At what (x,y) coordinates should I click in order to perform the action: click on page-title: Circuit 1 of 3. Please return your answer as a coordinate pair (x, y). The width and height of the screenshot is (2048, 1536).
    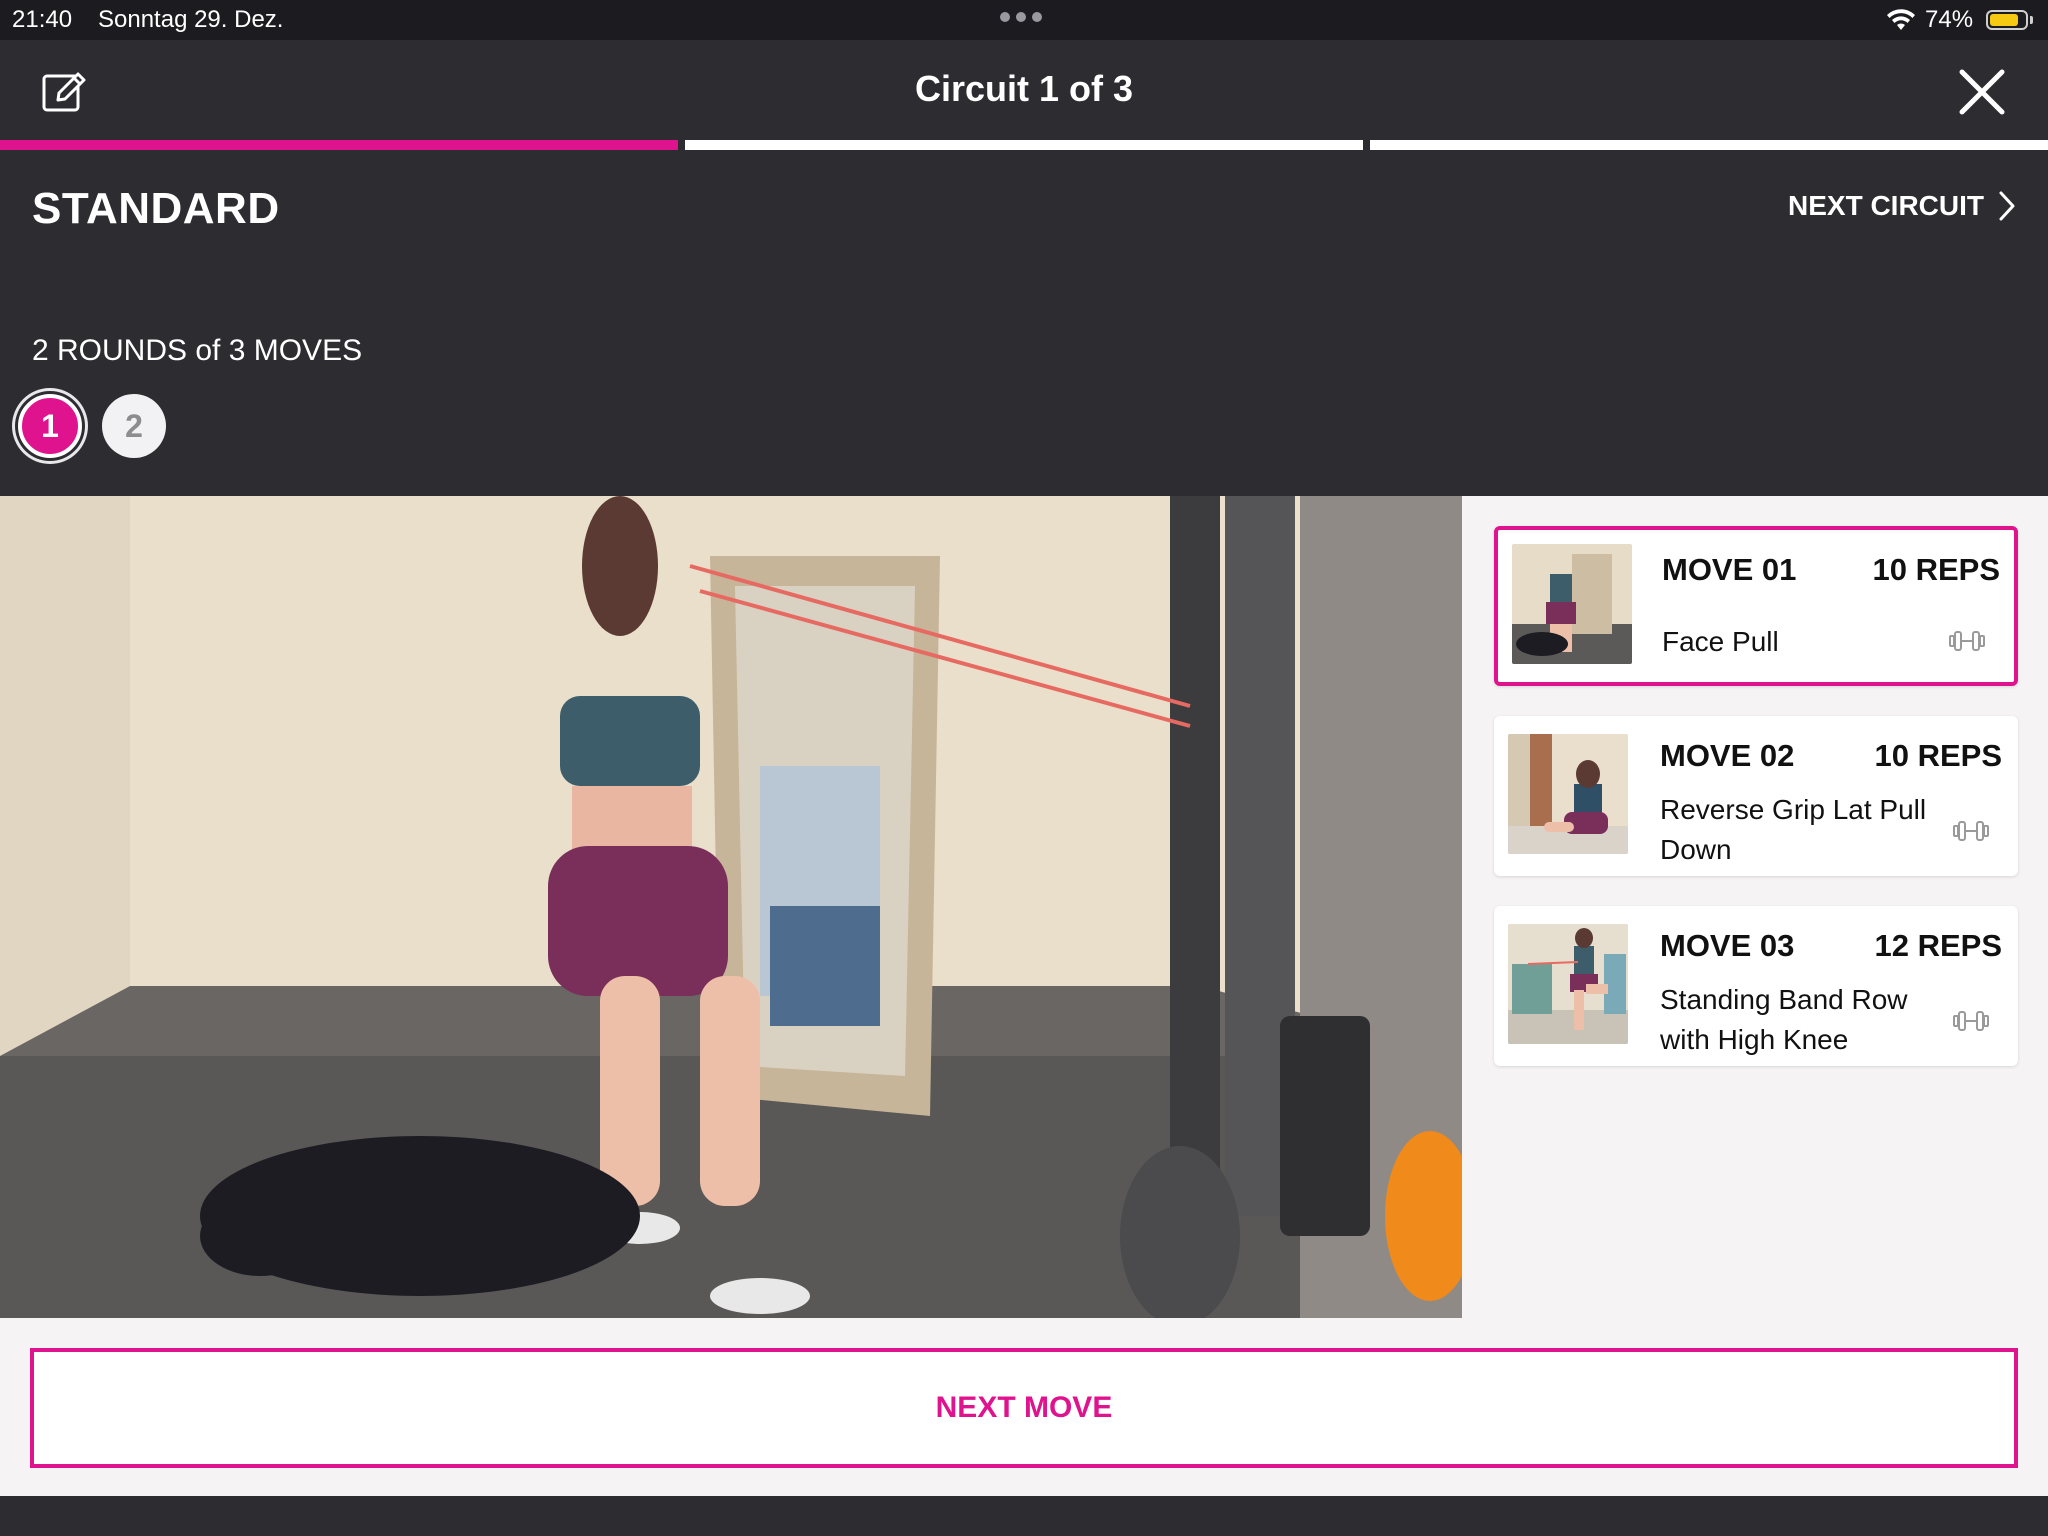
    Looking at the image, I should click on (1024, 88).